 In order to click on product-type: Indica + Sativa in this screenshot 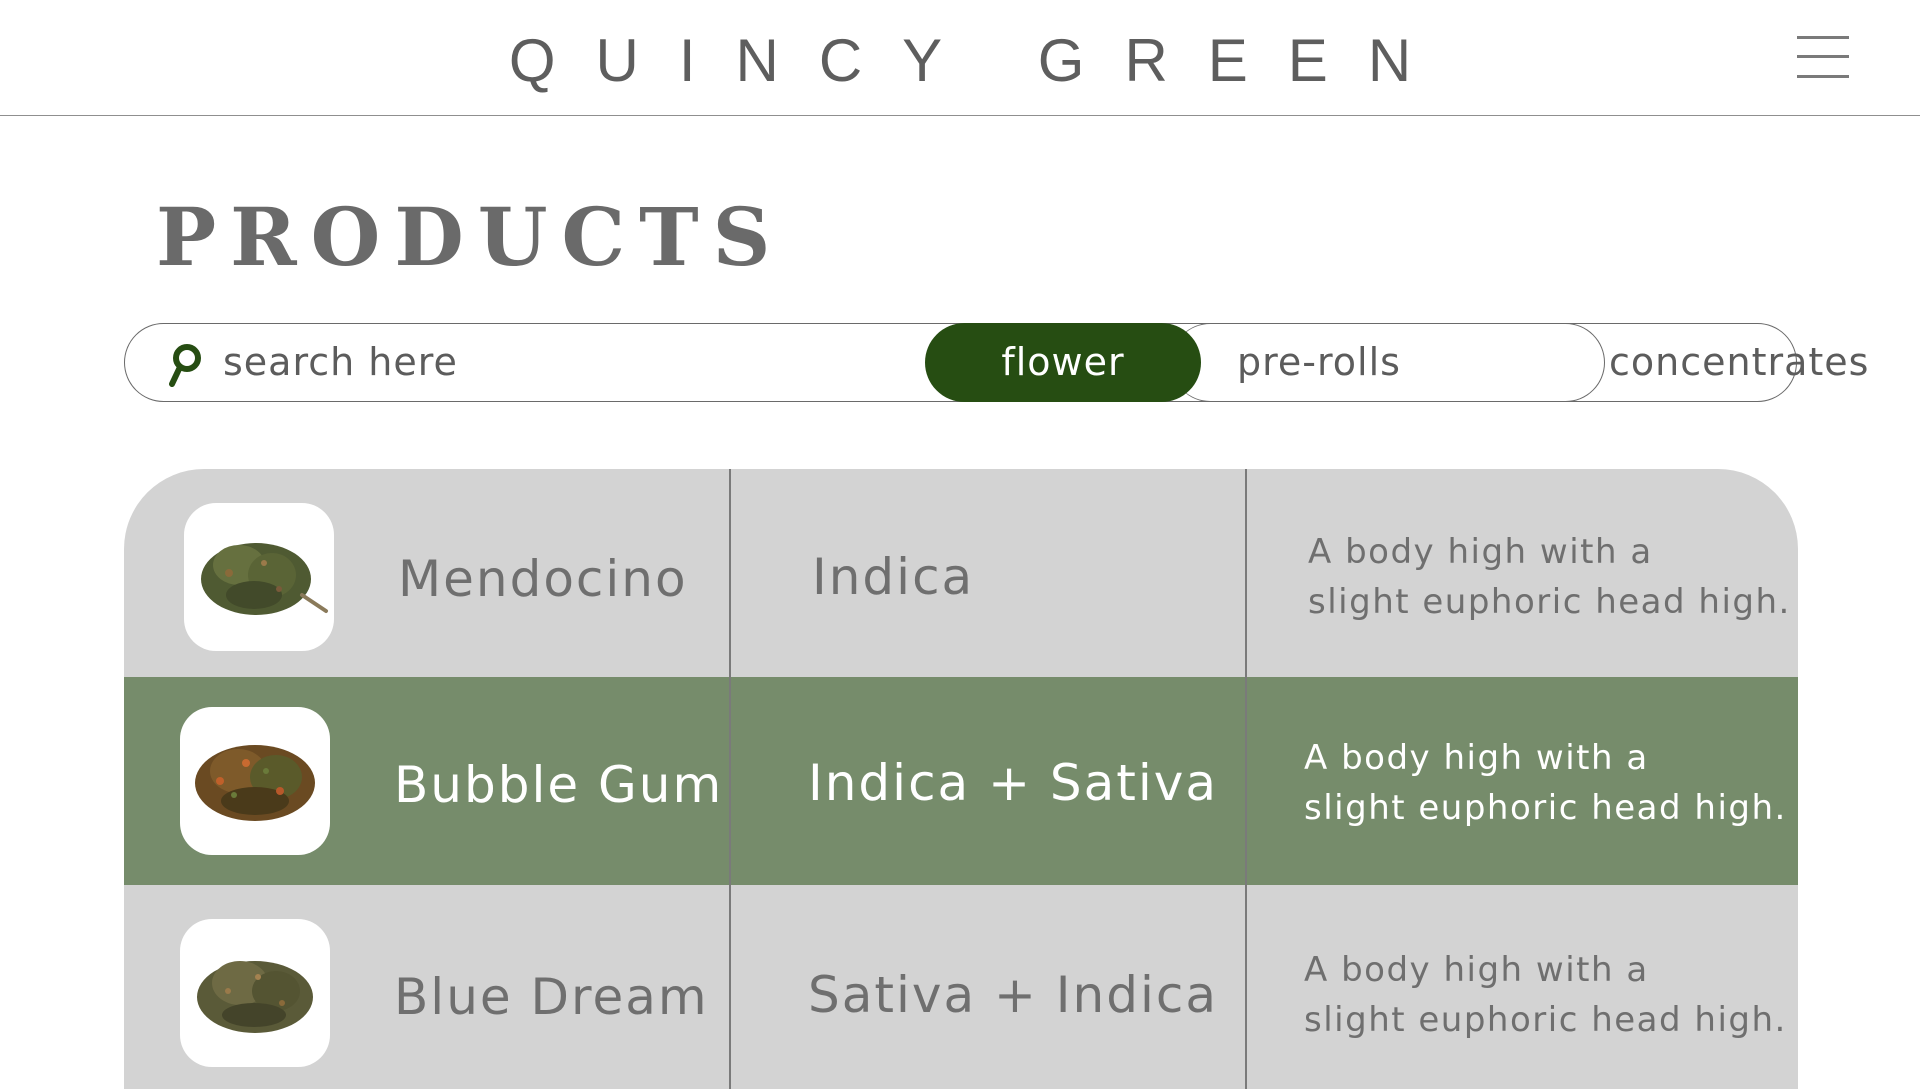, I will do `click(1013, 783)`.